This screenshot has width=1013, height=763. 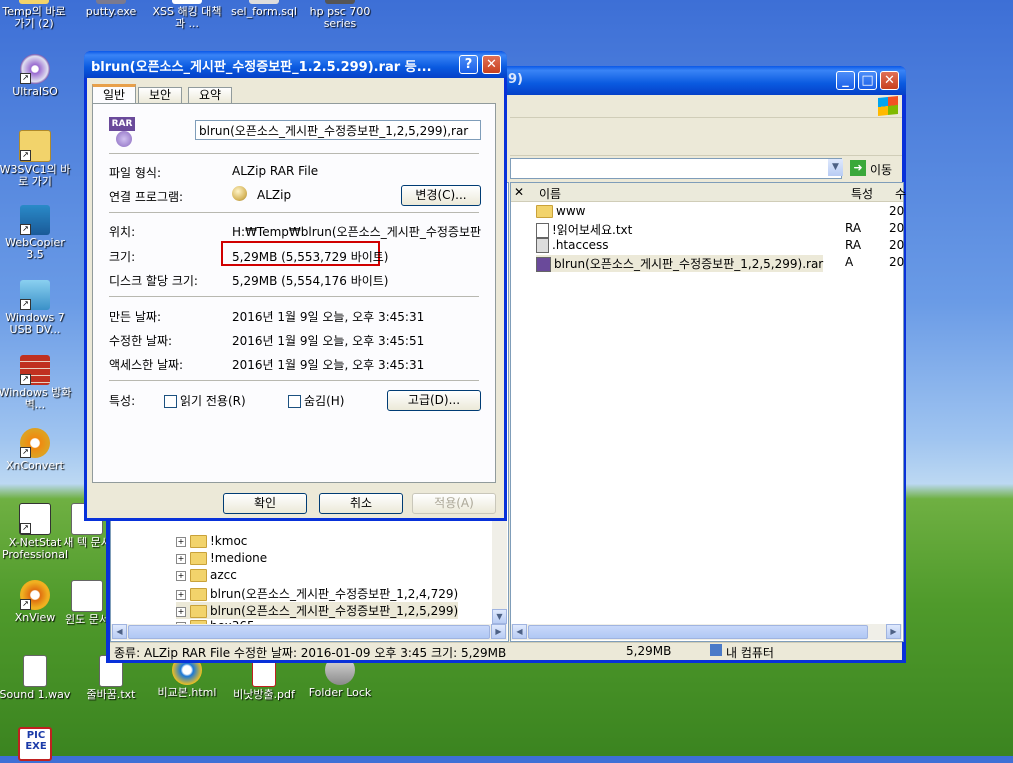 I want to click on scroll-down-icon: ▼, so click(x=499, y=616).